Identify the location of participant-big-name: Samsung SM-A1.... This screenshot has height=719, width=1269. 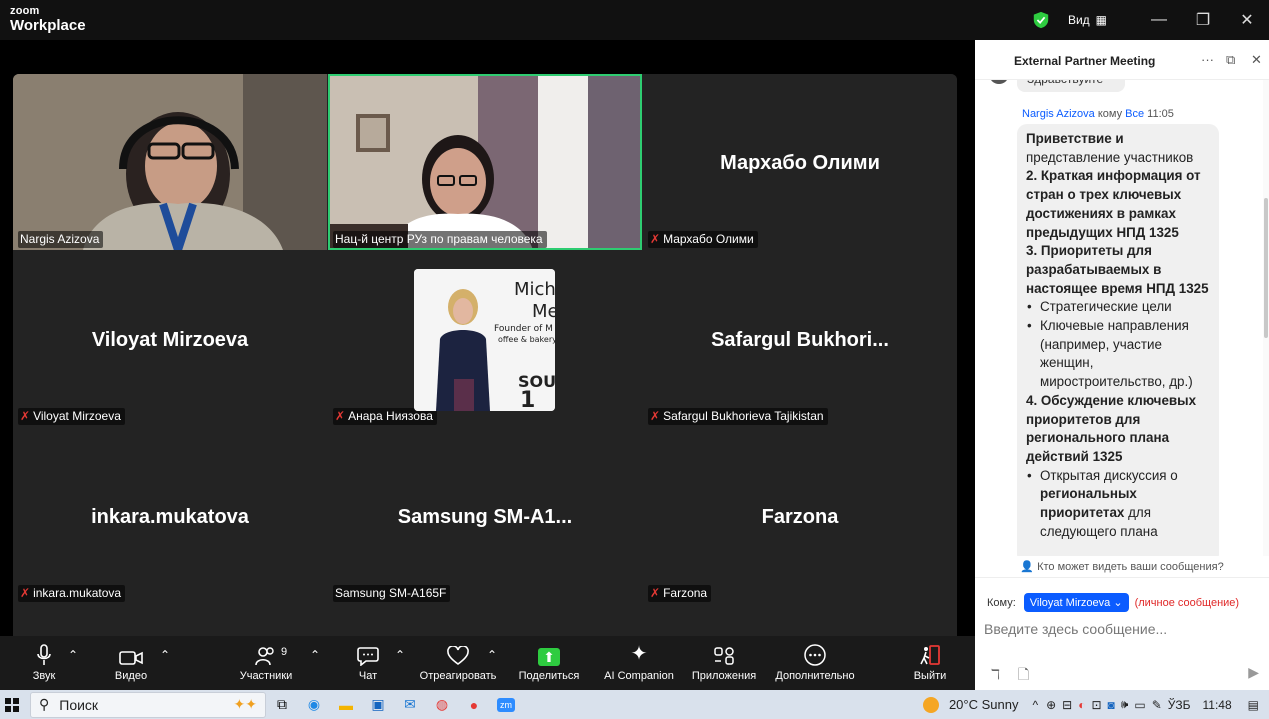
(485, 517).